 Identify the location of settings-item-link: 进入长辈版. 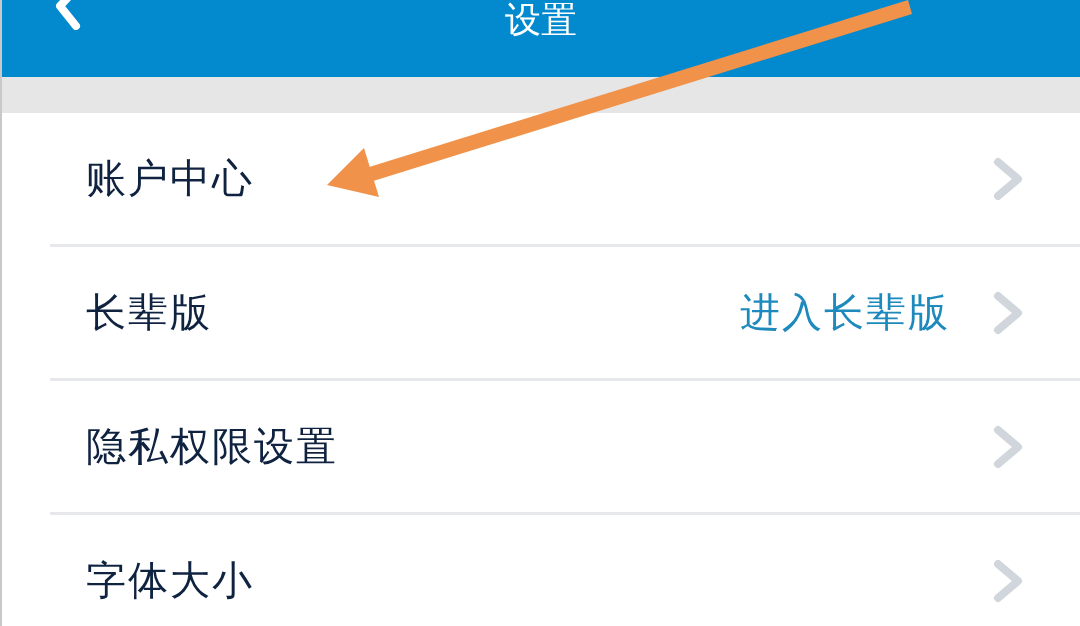
(845, 312).